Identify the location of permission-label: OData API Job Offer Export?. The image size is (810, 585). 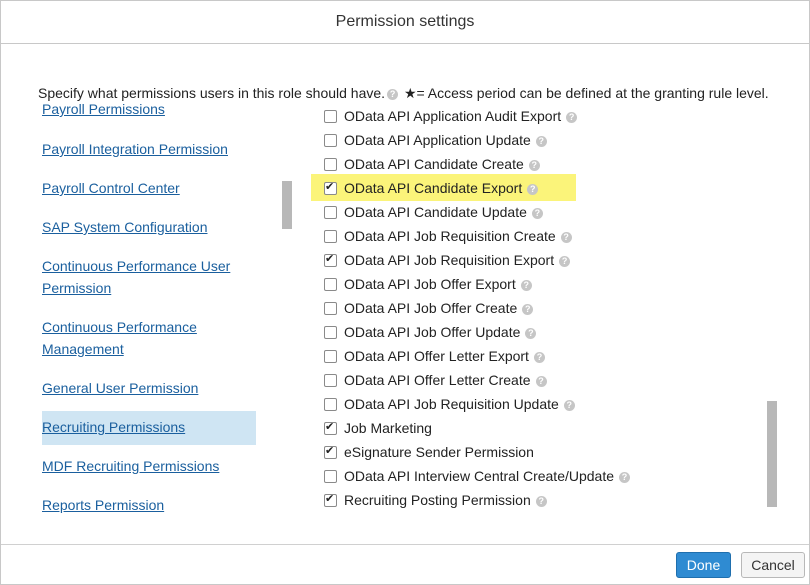
(439, 284).